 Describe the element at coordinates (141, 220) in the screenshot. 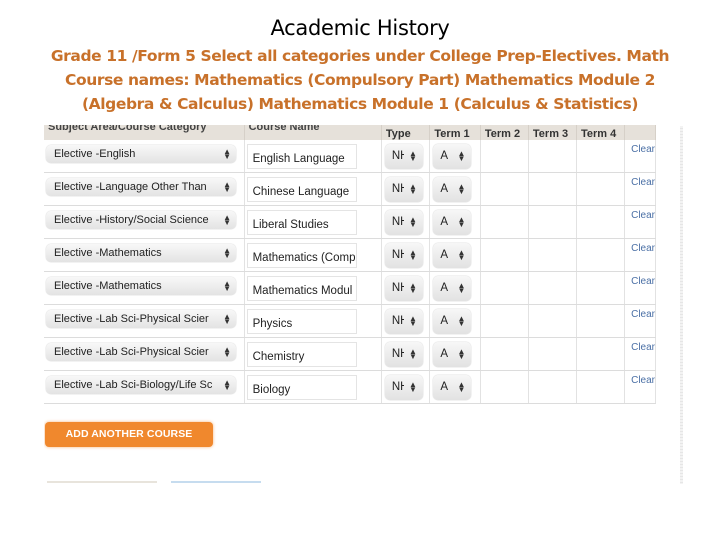

I see `category-select: Elective -History/Social Science ▲ ▼` at that location.